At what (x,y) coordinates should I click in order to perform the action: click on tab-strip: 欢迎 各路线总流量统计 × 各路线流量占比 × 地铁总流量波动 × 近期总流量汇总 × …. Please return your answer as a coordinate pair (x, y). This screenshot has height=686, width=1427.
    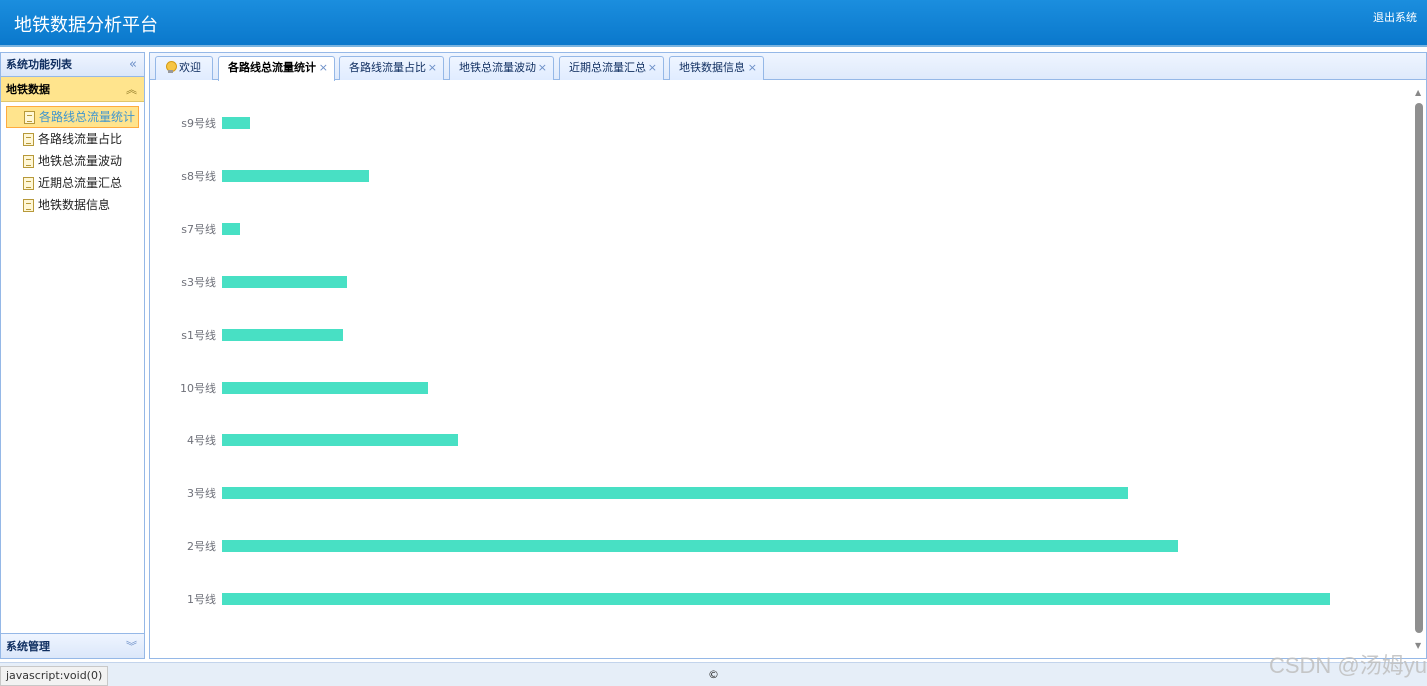
    Looking at the image, I should click on (788, 67).